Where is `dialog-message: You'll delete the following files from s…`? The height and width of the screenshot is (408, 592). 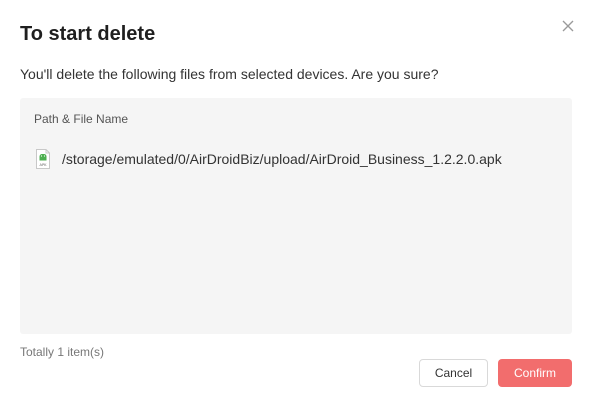
dialog-message: You'll delete the following files from s… is located at coordinates (229, 74).